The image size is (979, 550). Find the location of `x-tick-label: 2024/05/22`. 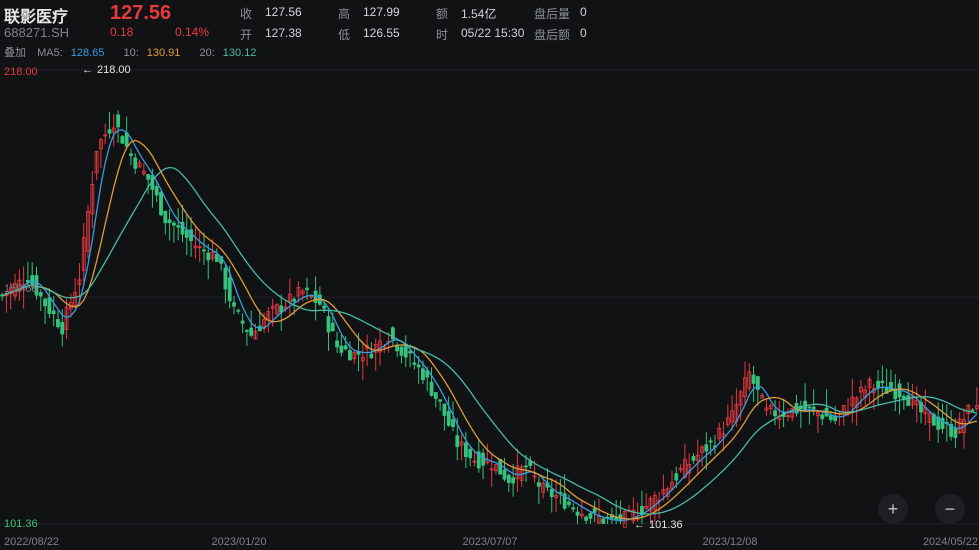

x-tick-label: 2024/05/22 is located at coordinates (950, 542).